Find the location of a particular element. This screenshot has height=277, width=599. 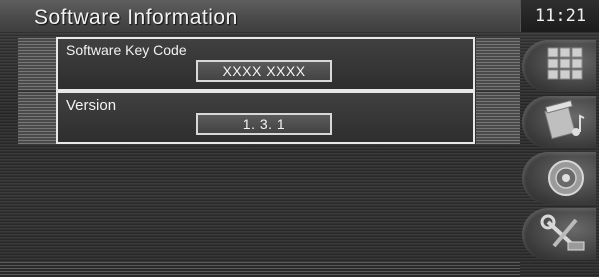

software-key-label: Software Key Code is located at coordinates (126, 50).